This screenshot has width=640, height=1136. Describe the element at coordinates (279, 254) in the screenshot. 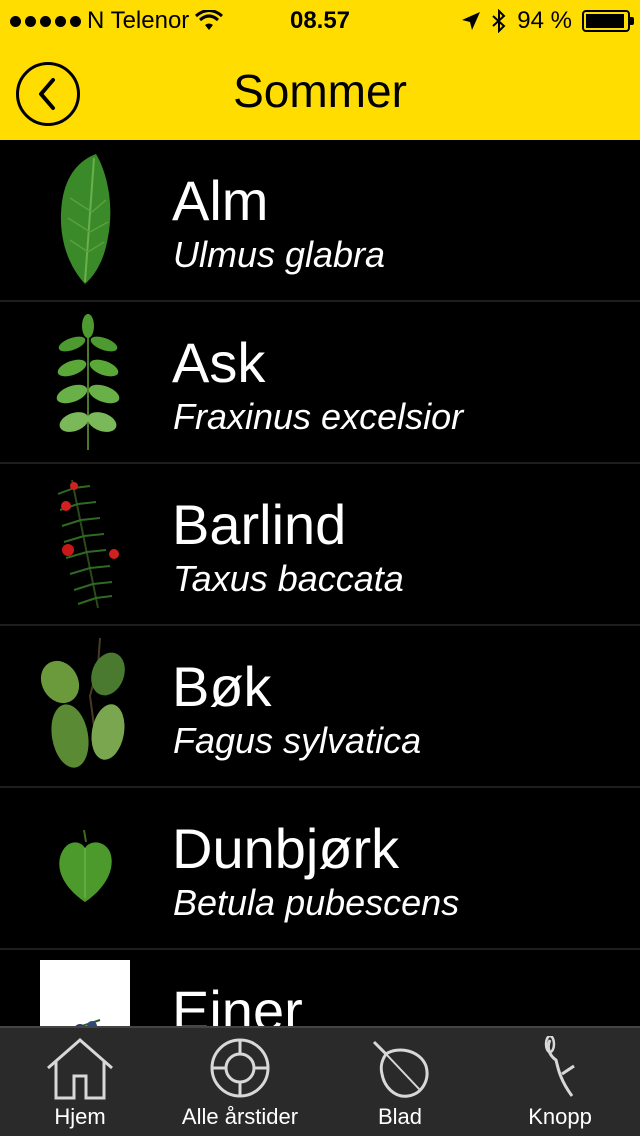

I see `tree-latin-name: Ulmus glabra` at that location.